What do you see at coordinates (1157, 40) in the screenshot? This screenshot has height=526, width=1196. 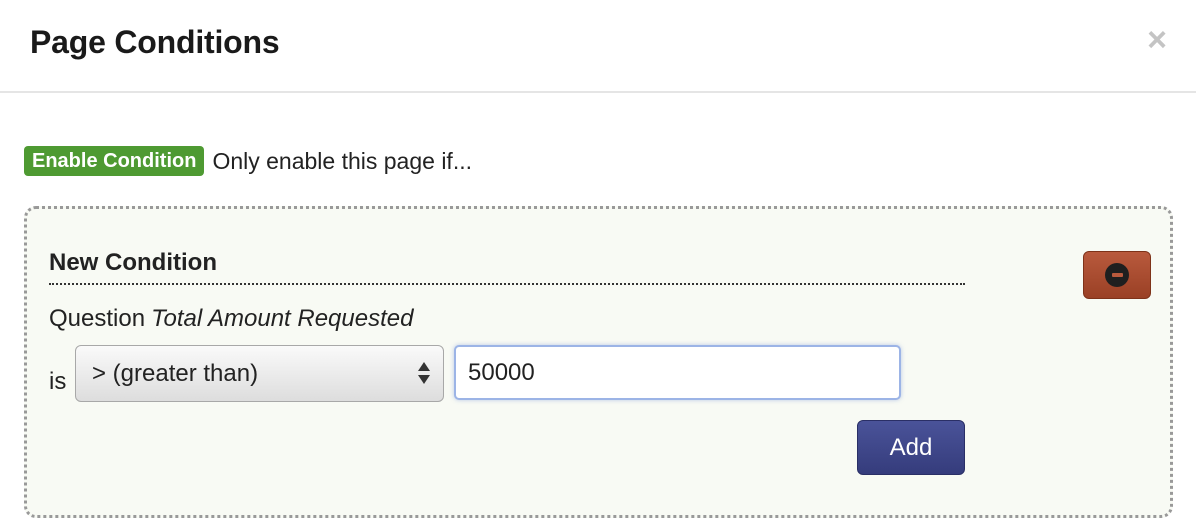 I see `close-icon: ×` at bounding box center [1157, 40].